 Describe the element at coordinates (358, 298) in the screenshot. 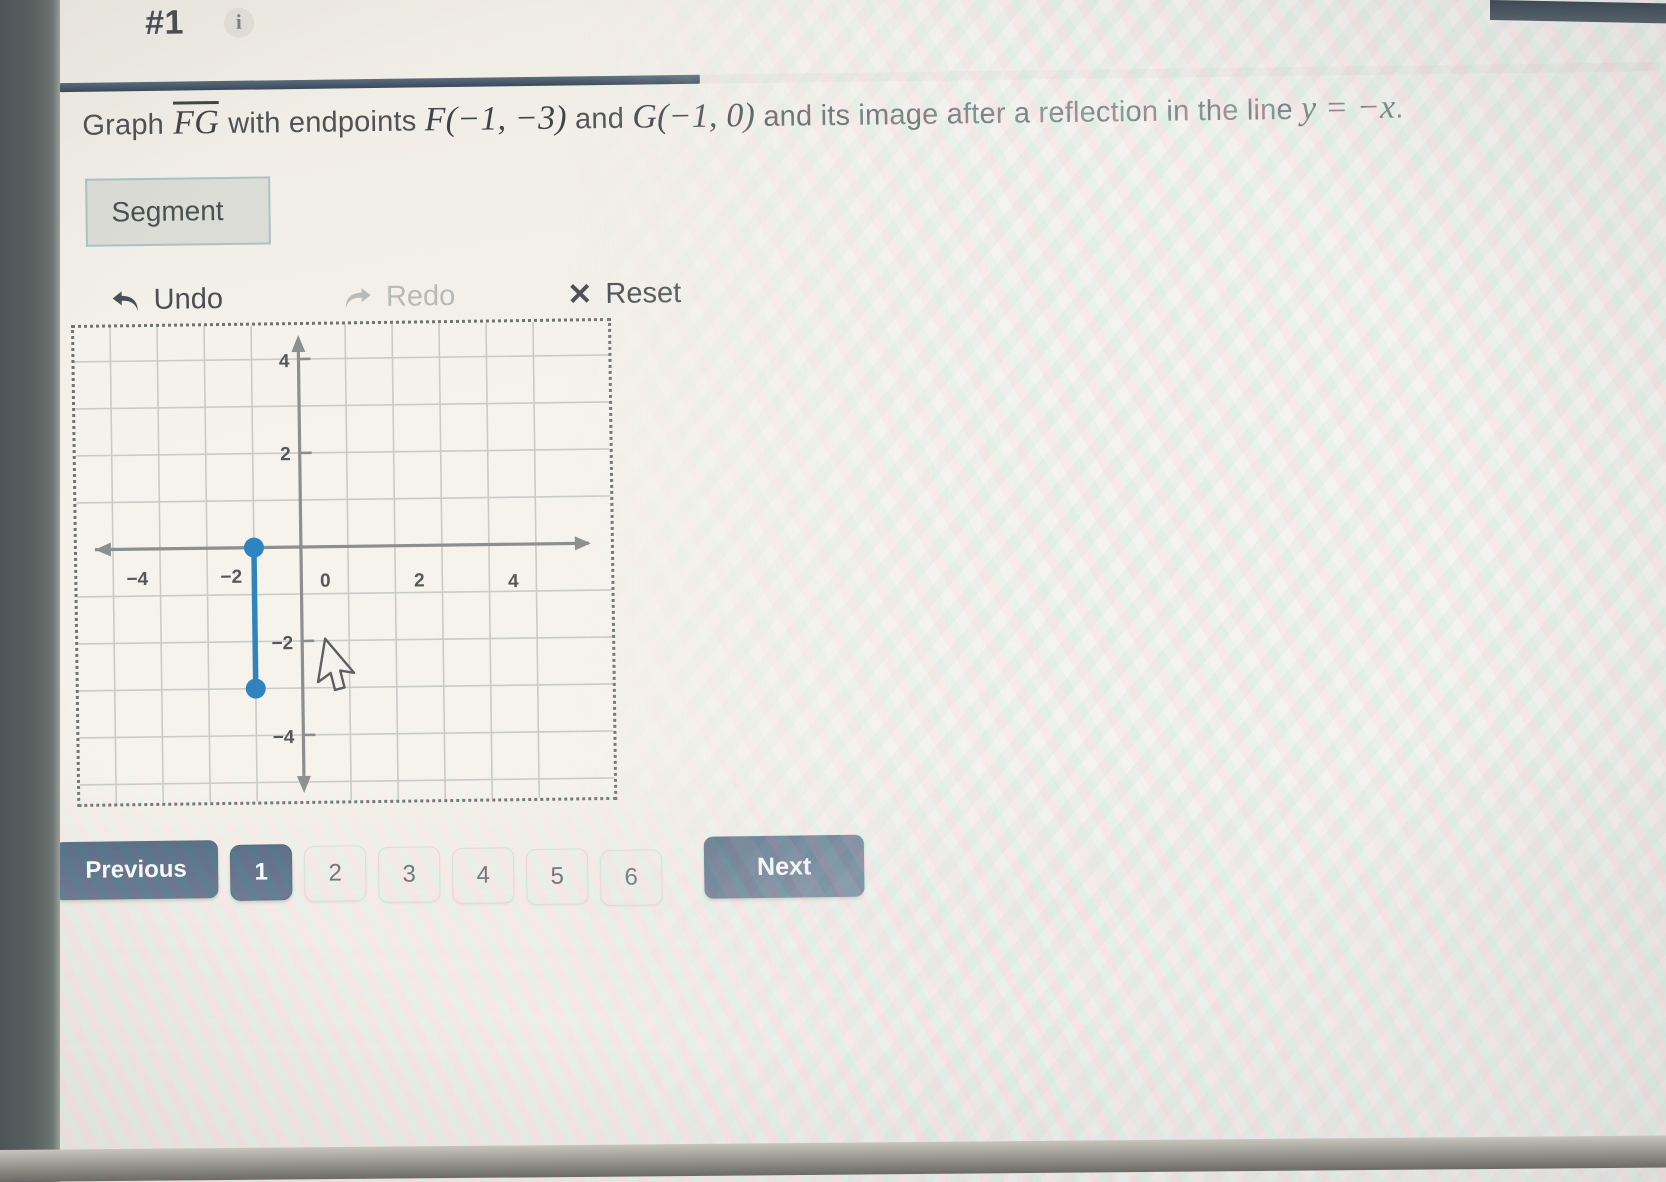

I see `redo-arrow-icon` at that location.